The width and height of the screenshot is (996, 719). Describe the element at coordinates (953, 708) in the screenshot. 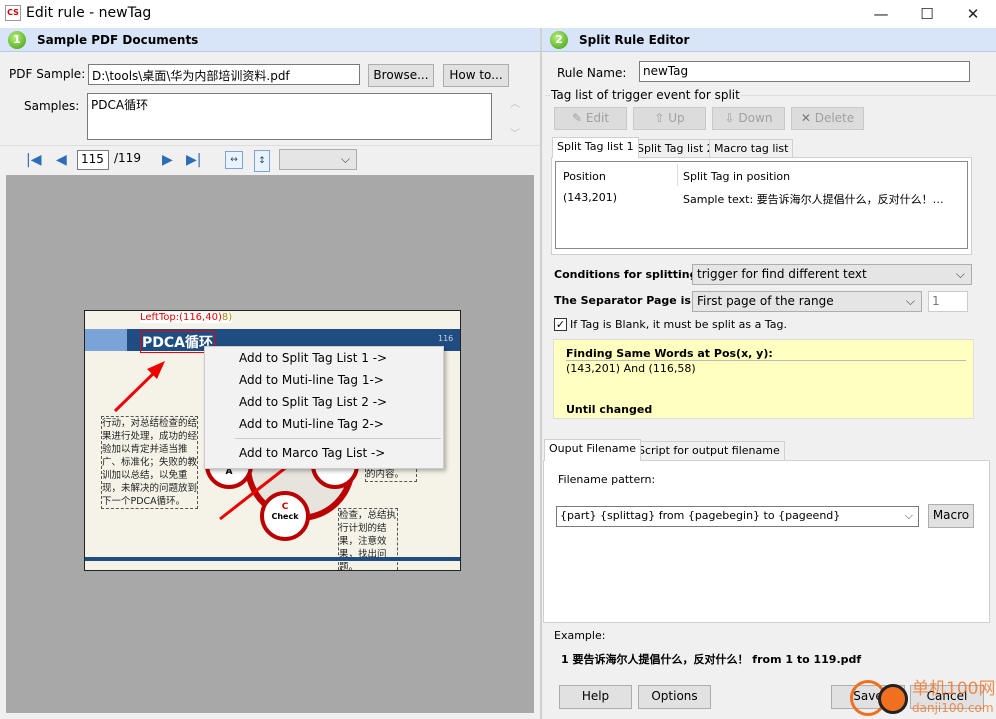

I see `watermark-url: danji100.com` at that location.